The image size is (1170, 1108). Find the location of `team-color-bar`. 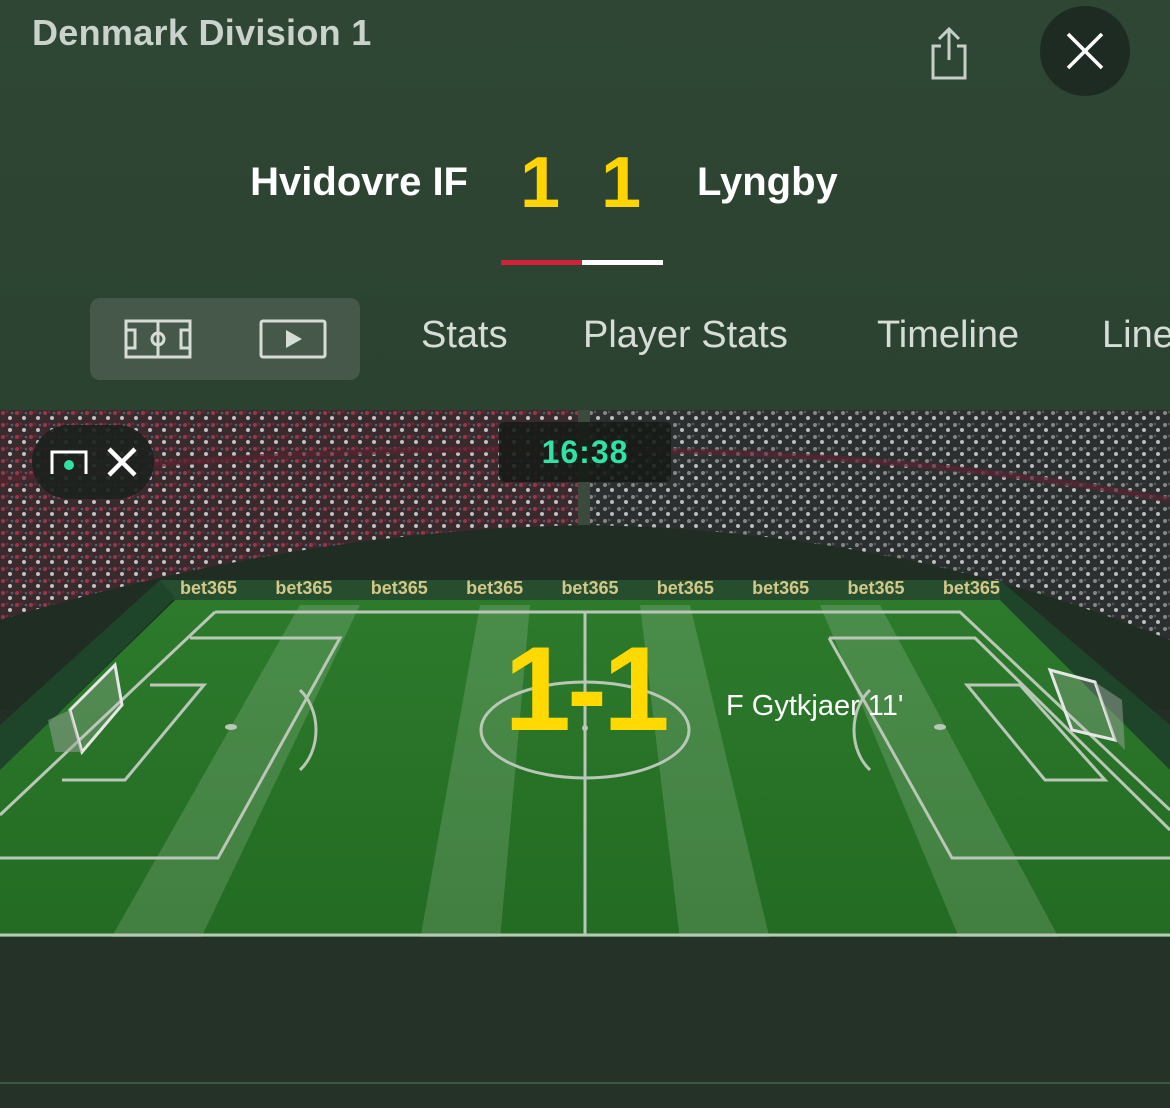

team-color-bar is located at coordinates (582, 262).